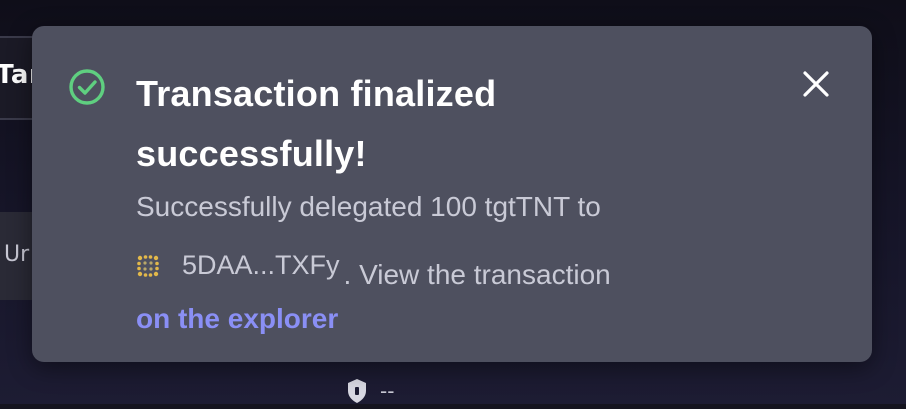  I want to click on message-address-row: 5DAA...TXFy . View the transaction, so click(456, 259).